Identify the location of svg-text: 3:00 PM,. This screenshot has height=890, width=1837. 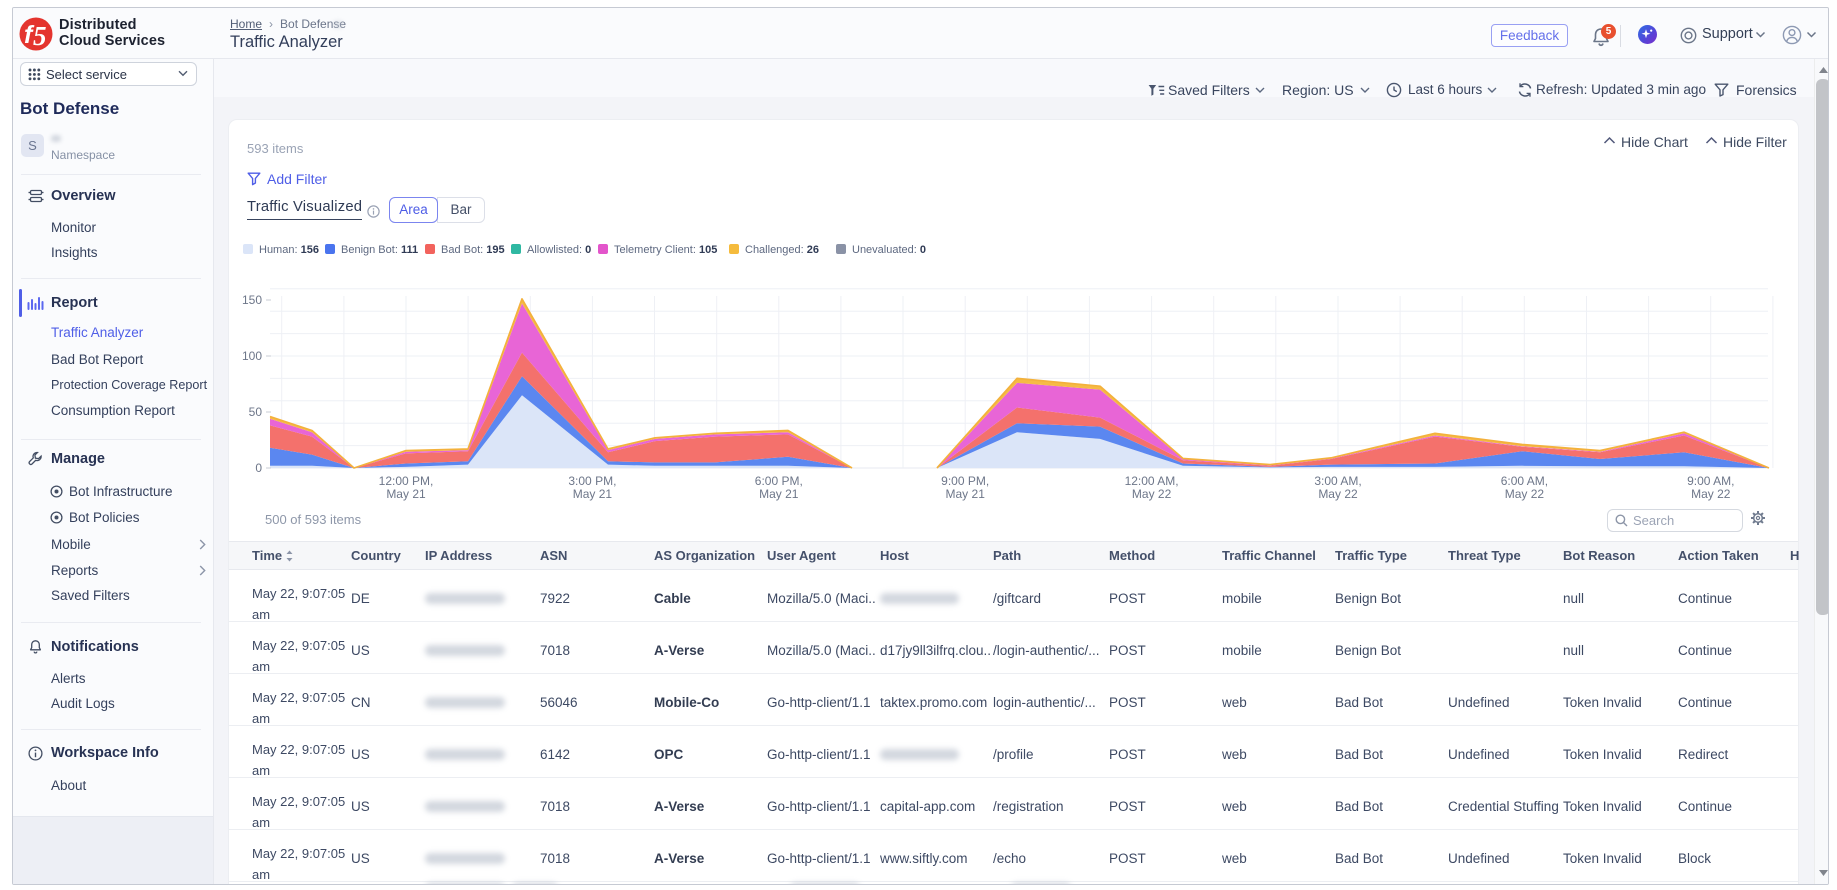
(592, 481).